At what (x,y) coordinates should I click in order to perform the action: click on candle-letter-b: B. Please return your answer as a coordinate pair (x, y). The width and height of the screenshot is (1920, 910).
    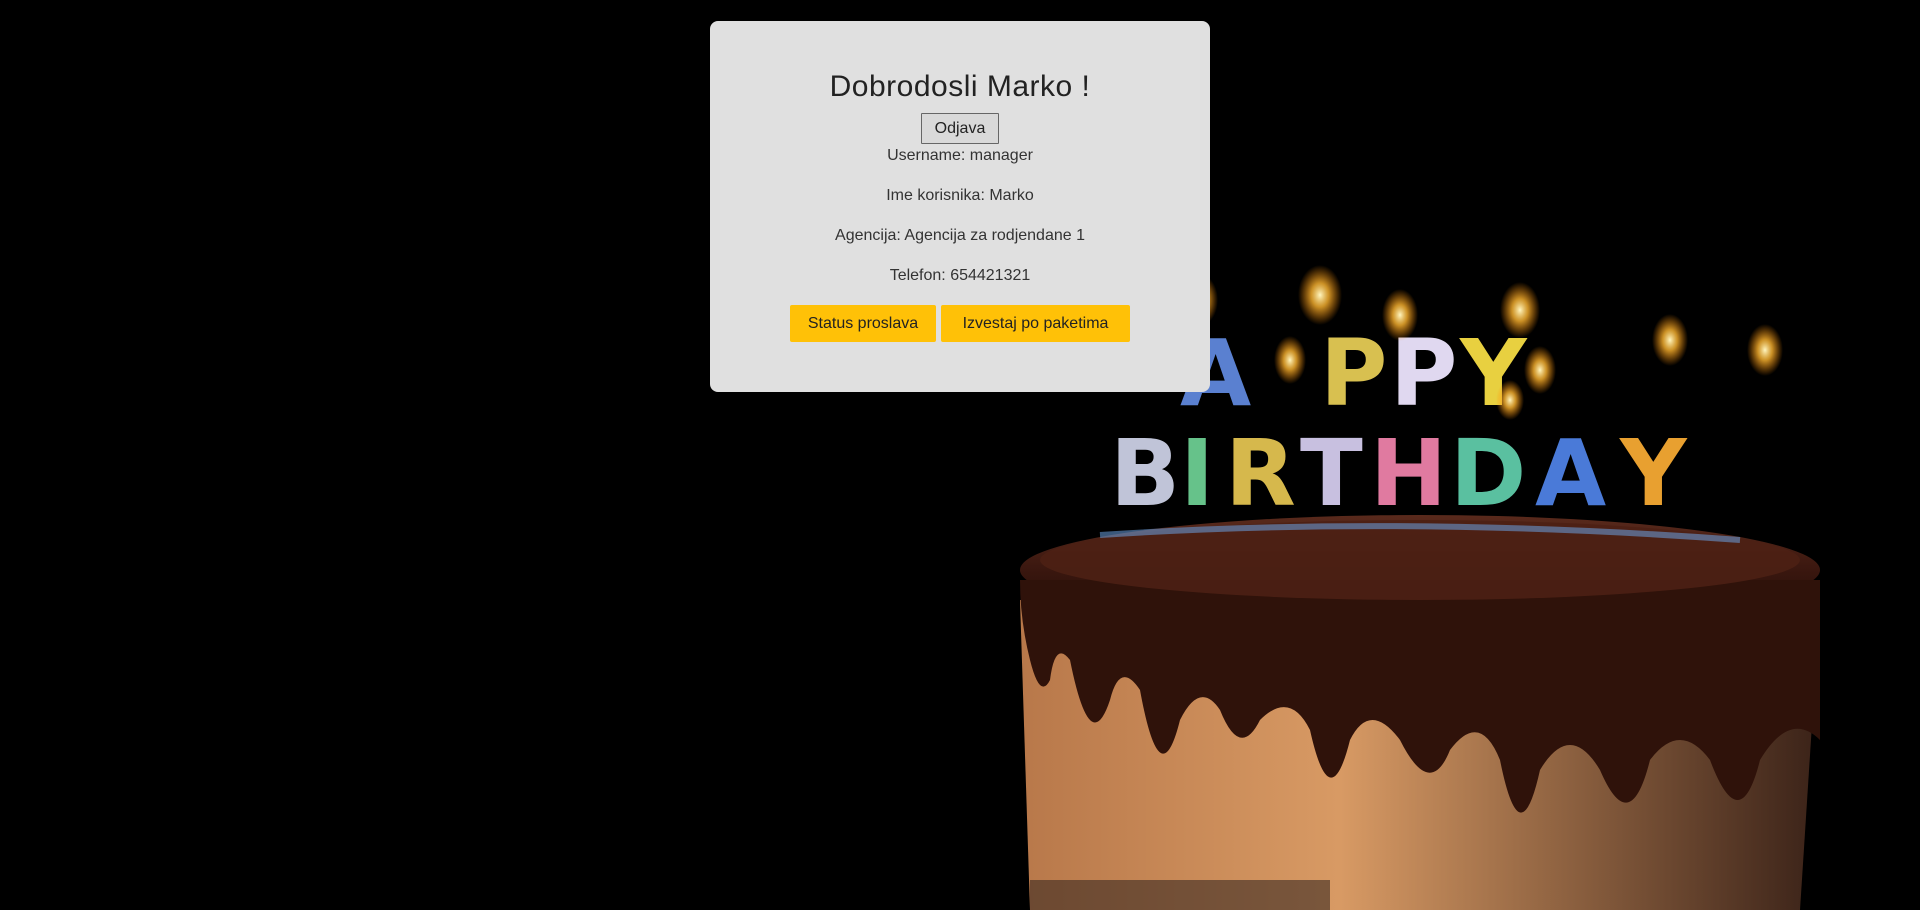
    Looking at the image, I should click on (1145, 473).